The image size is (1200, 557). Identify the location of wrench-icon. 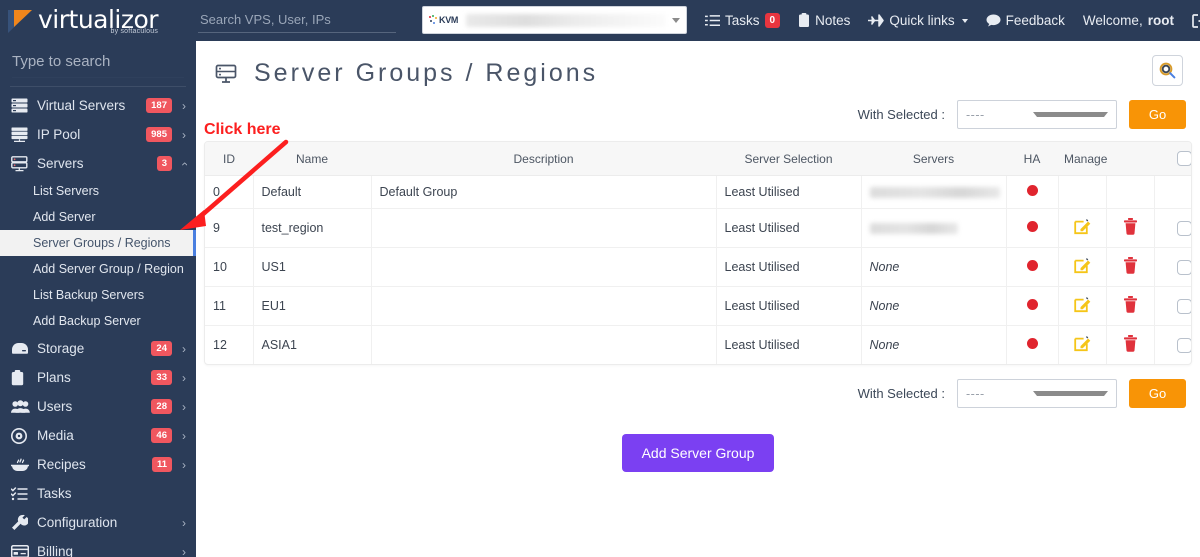
(22, 522).